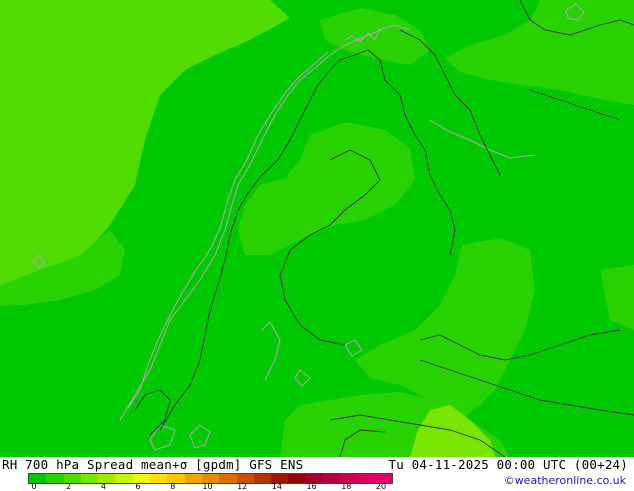 The image size is (634, 491). I want to click on credit-link: ©weatheronline.co.uk, so click(565, 480).